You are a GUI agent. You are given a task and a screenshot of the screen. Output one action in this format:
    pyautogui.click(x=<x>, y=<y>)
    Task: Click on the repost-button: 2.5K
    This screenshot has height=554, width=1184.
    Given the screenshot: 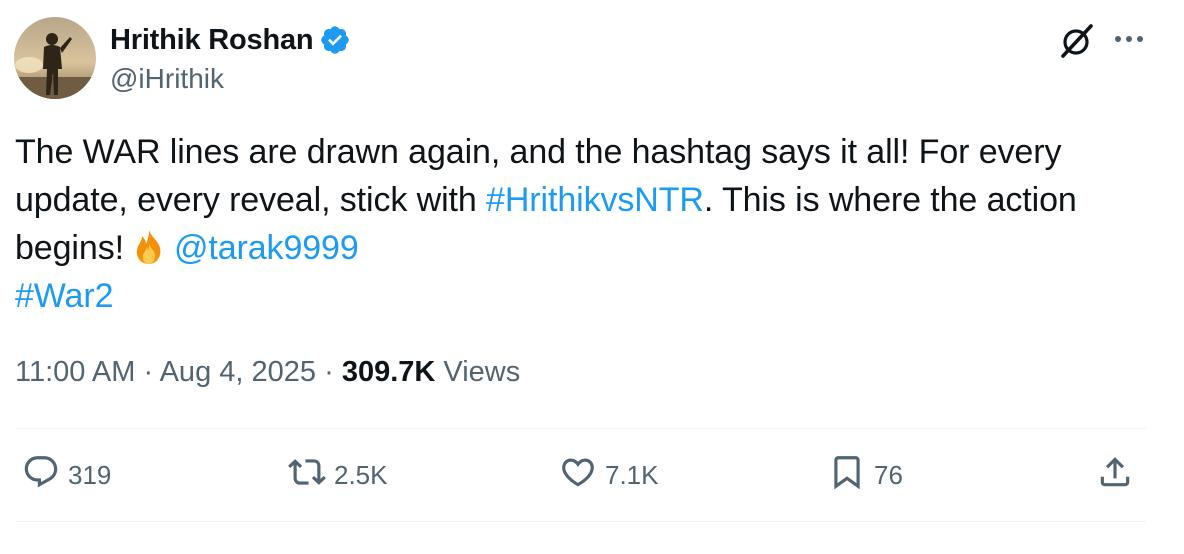 What is the action you would take?
    pyautogui.click(x=338, y=475)
    